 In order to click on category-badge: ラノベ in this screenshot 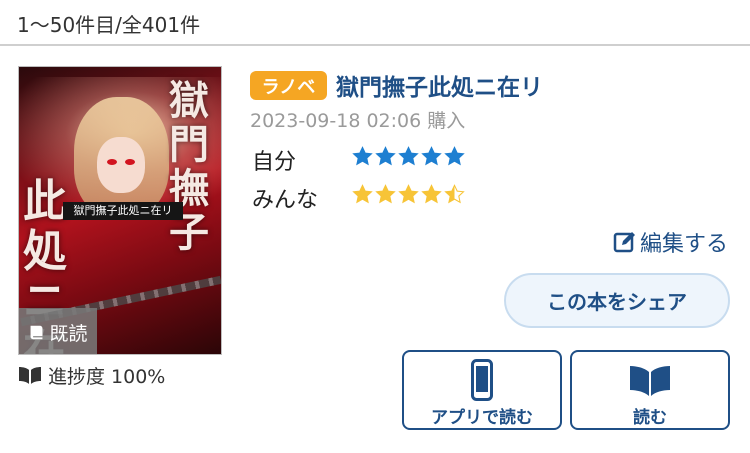, I will do `click(288, 85)`.